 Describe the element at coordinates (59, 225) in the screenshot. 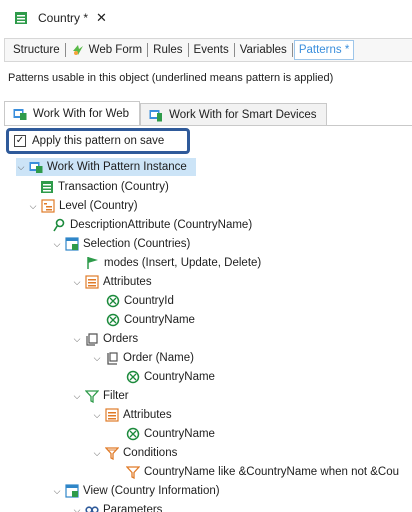

I see `key-icon` at that location.